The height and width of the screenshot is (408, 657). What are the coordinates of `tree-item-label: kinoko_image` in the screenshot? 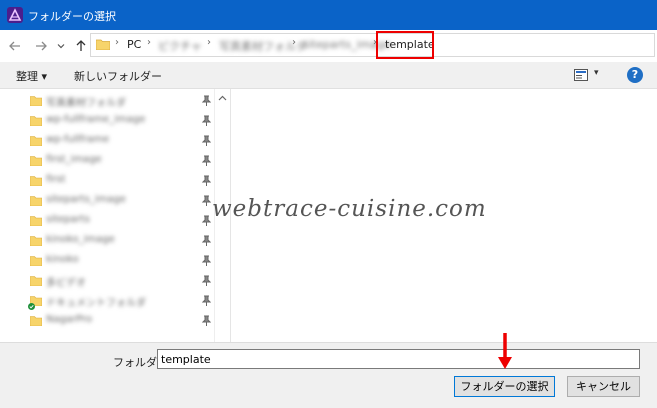 It's located at (80, 239).